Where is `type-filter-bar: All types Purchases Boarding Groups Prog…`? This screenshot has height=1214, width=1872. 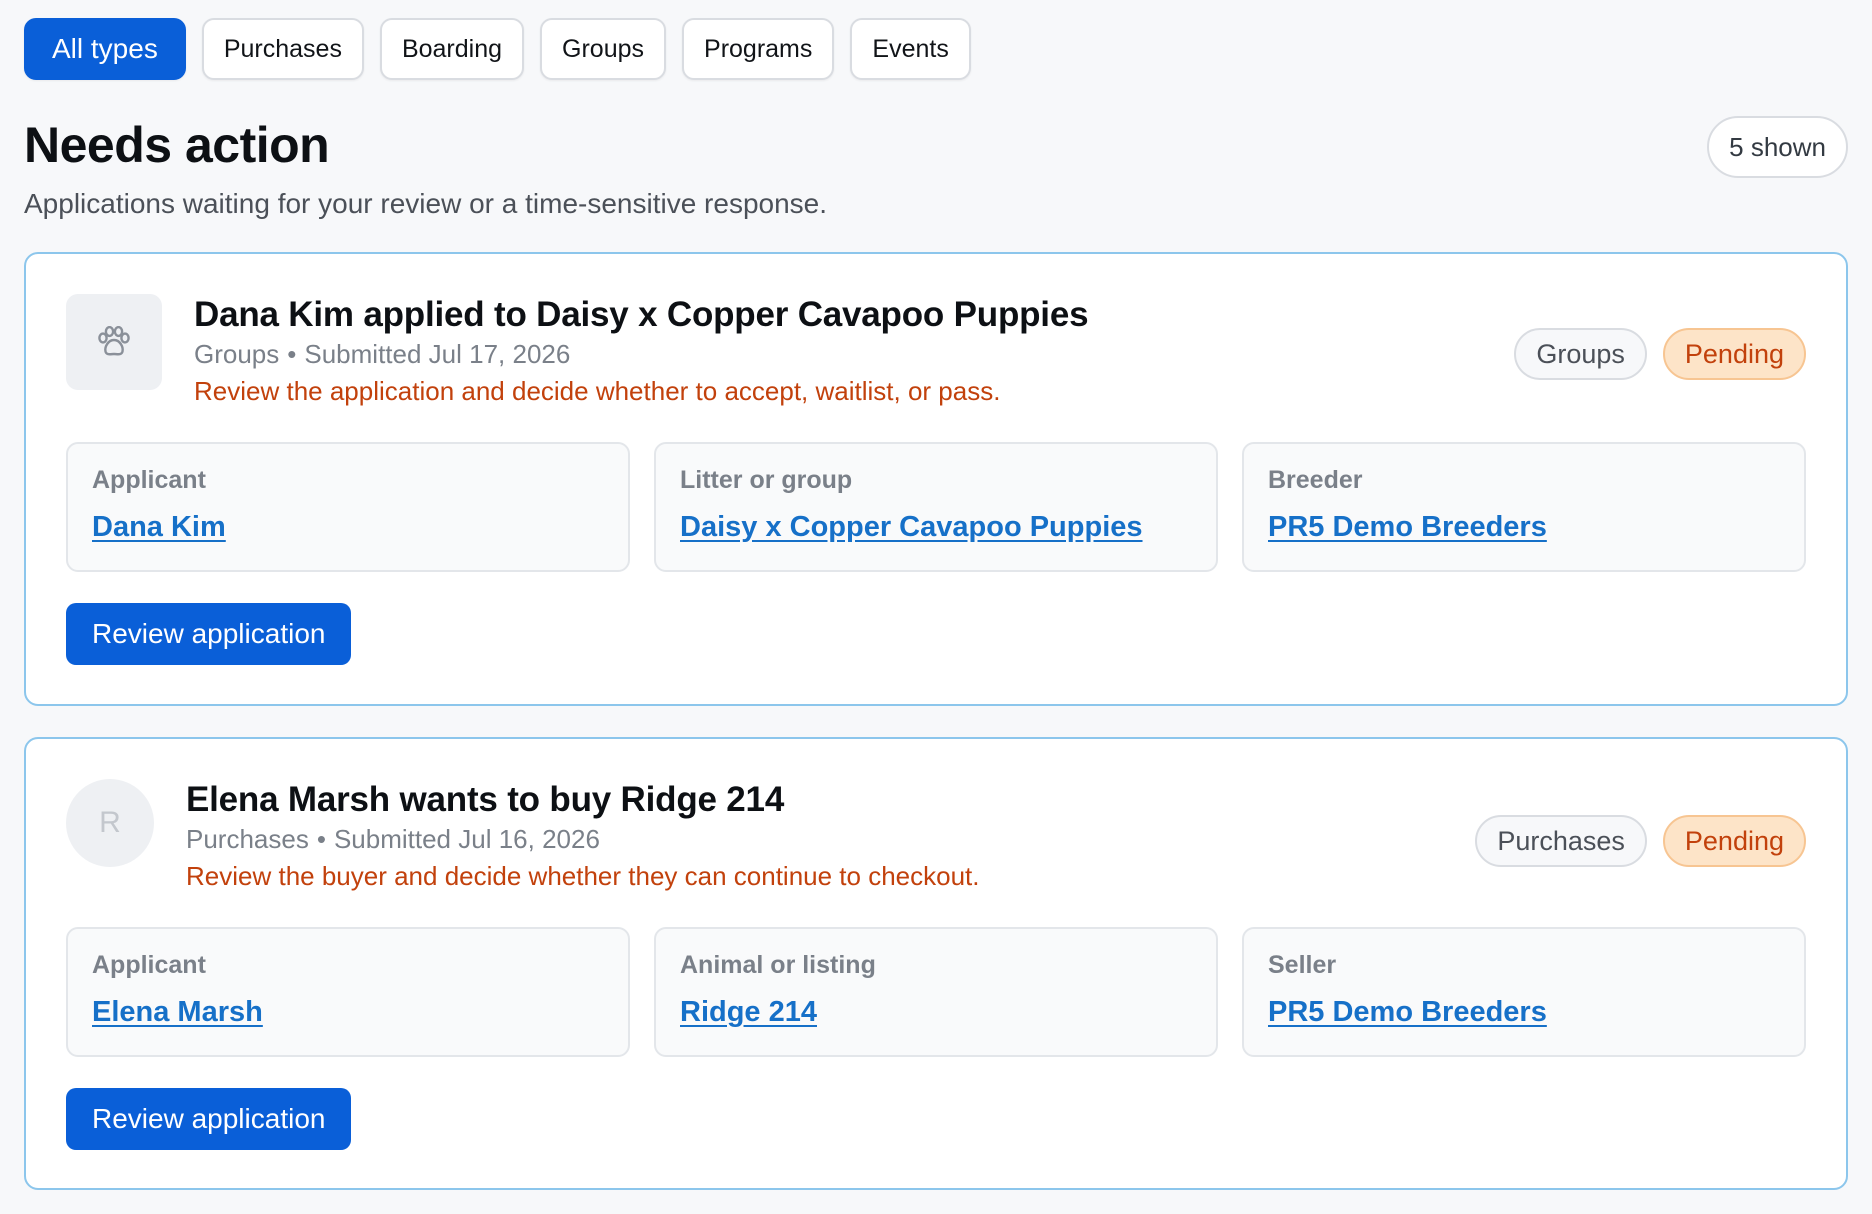 type-filter-bar: All types Purchases Boarding Groups Prog… is located at coordinates (936, 49).